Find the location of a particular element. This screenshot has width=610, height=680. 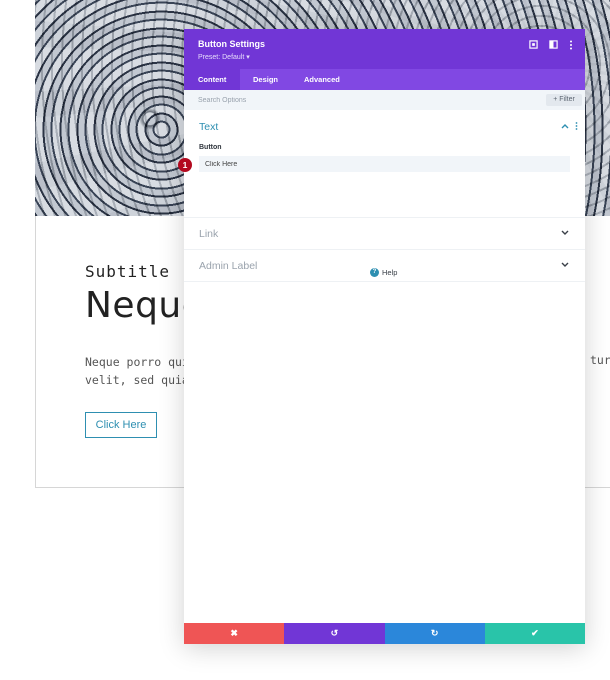

body-text-line-1: Neque porro qui is located at coordinates (137, 362).